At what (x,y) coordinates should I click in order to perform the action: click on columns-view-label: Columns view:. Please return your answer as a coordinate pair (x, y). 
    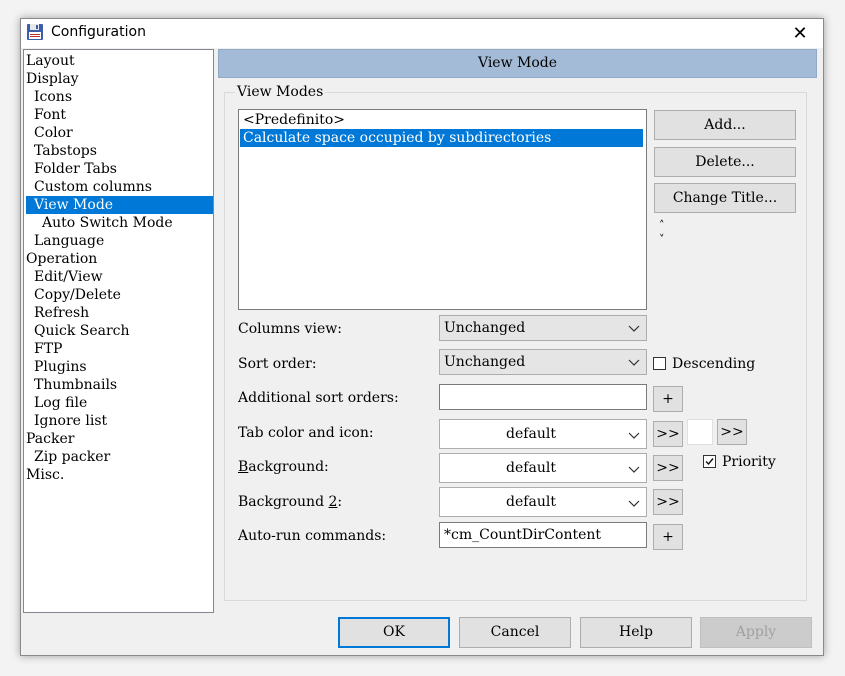
    Looking at the image, I should click on (290, 329).